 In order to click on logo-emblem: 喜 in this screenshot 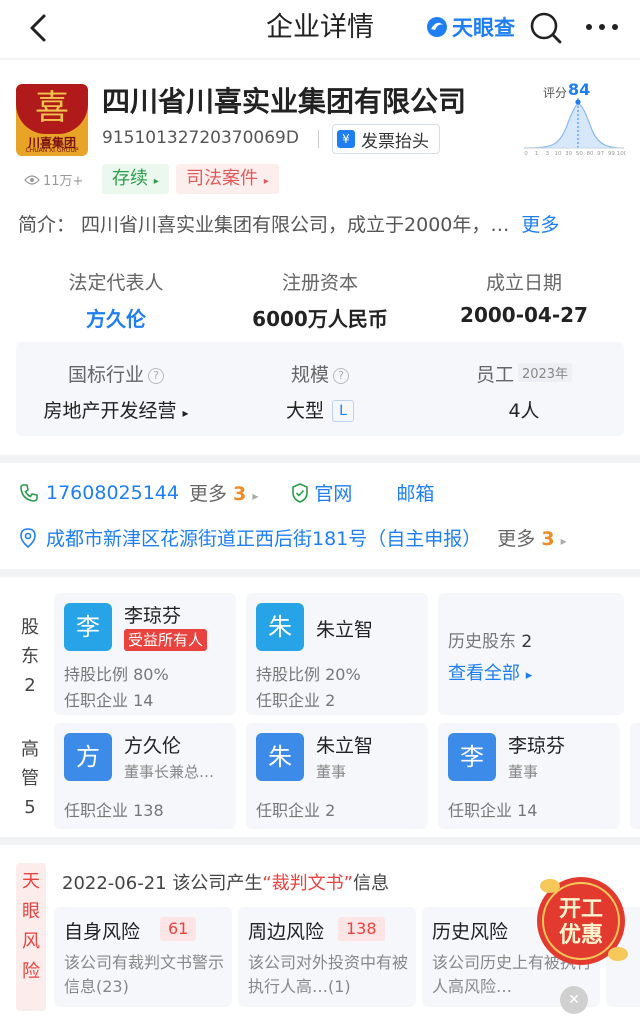, I will do `click(52, 109)`.